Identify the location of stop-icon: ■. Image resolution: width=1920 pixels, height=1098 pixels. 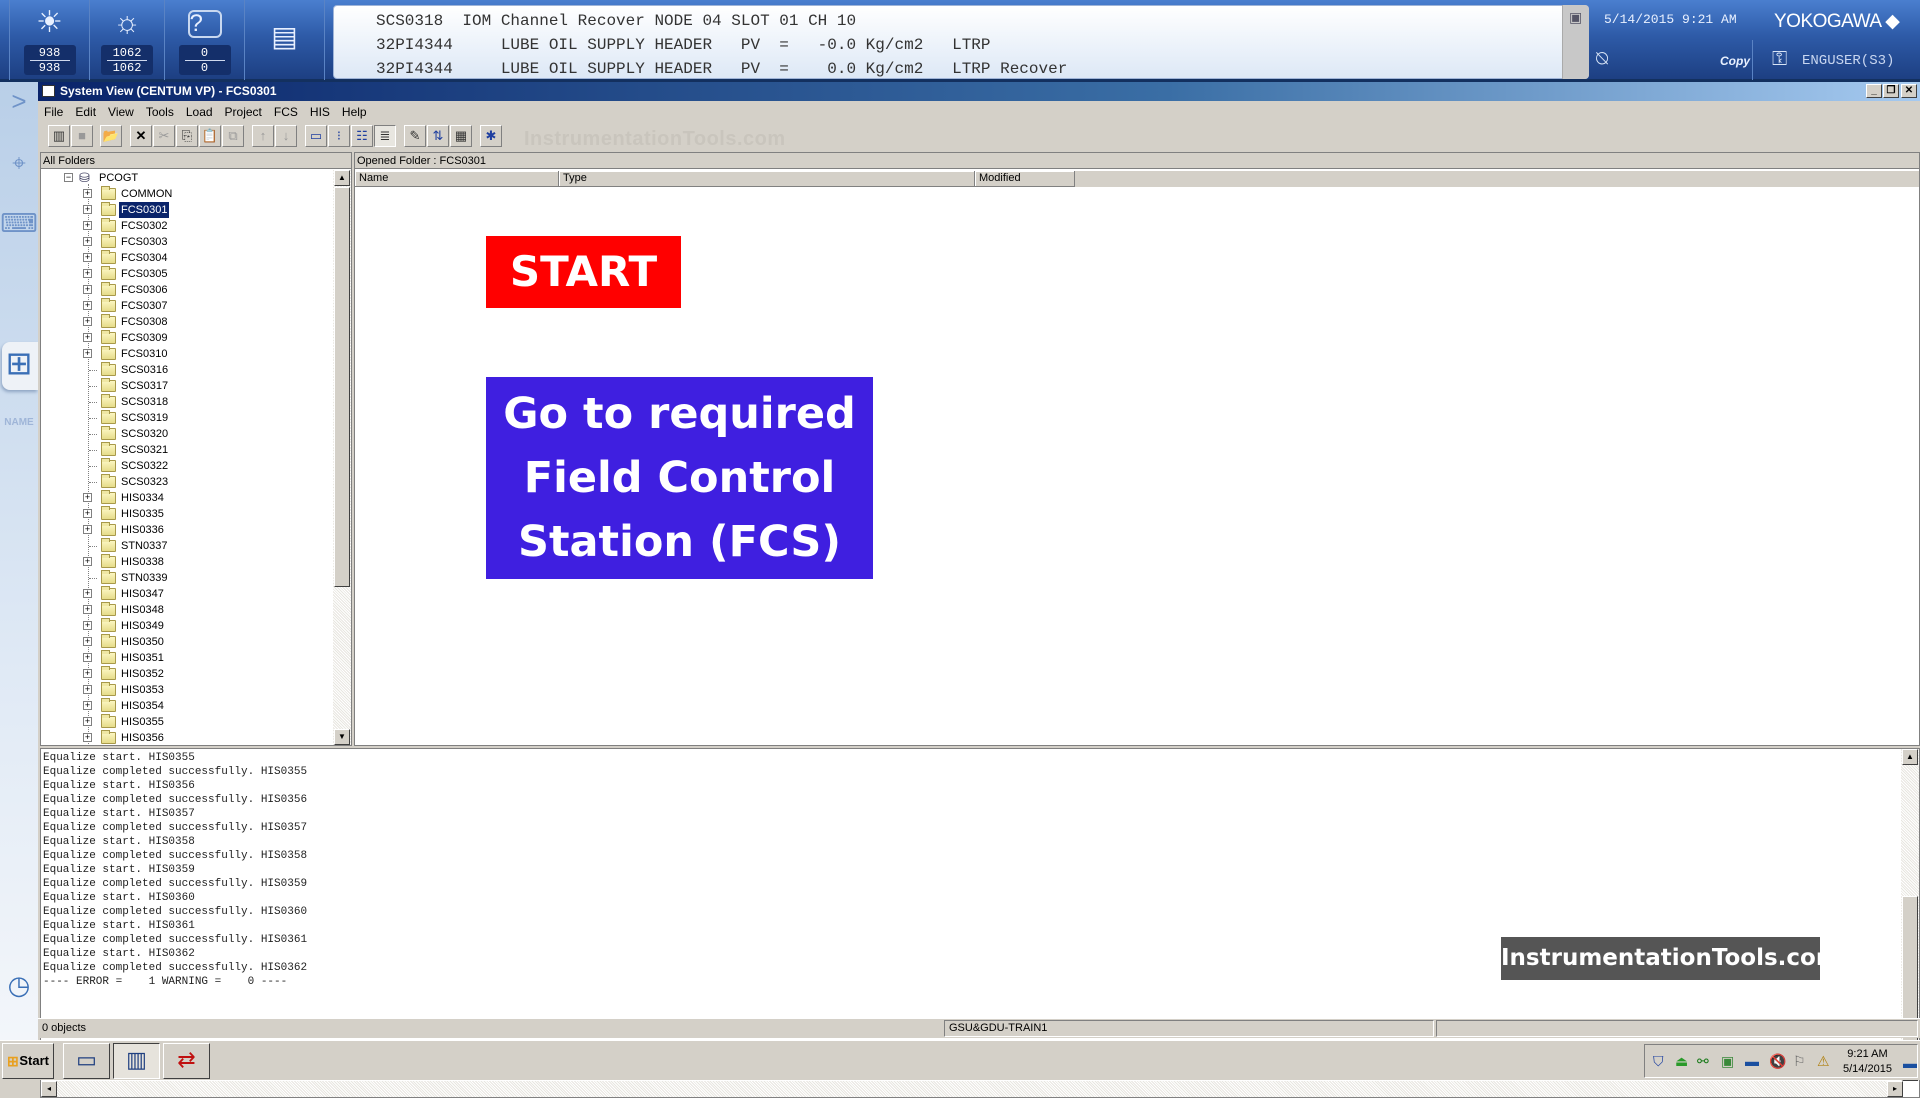
(82, 136).